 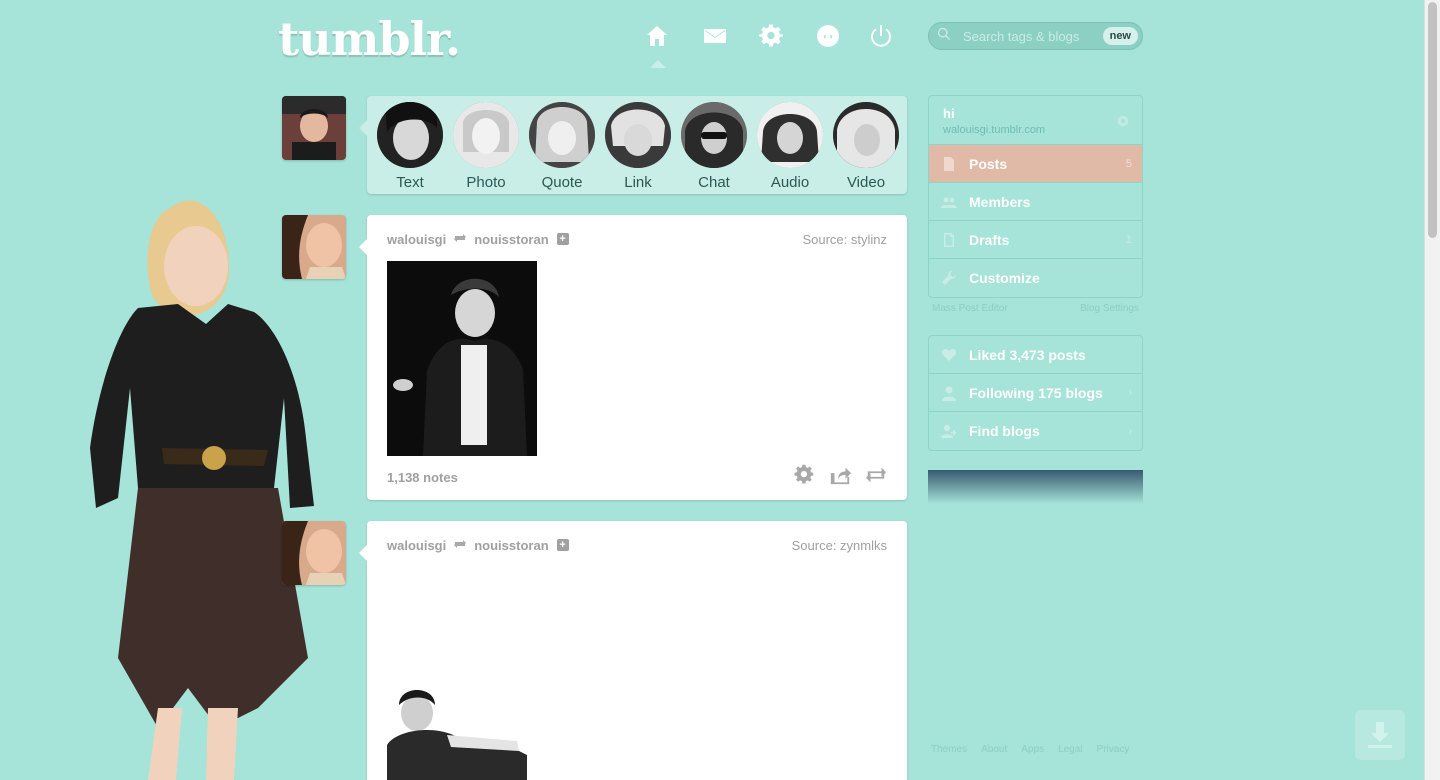 What do you see at coordinates (633, 650) in the screenshot?
I see `dashboard-post: walouisgi nouisstoran + Source: zynmlks` at bounding box center [633, 650].